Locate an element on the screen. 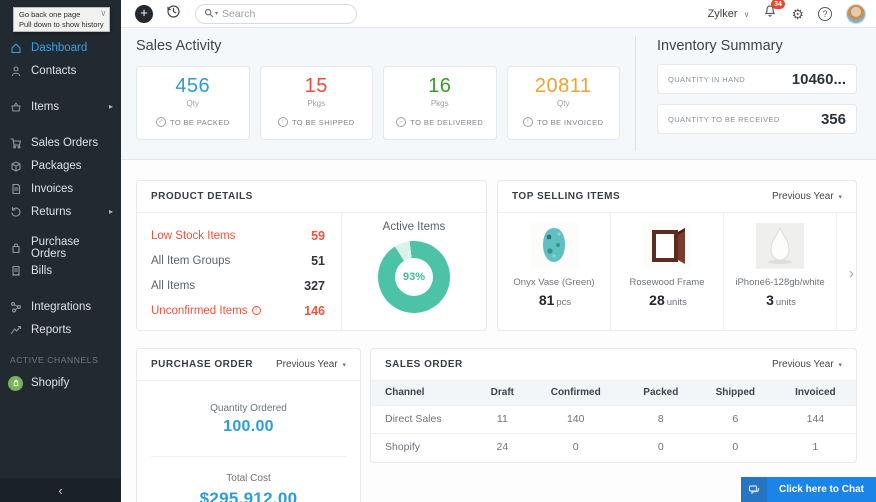 This screenshot has width=876, height=502. sidebar-item-purchase-orders: Purchase Orders is located at coordinates (60, 248).